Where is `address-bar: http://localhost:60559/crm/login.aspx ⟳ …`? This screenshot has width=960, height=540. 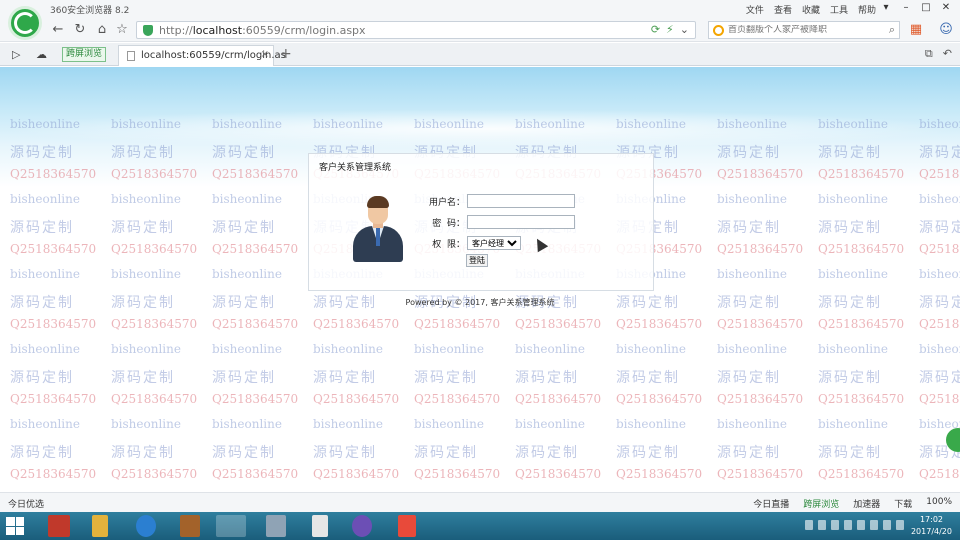 address-bar: http://localhost:60559/crm/login.aspx ⟳ … is located at coordinates (416, 30).